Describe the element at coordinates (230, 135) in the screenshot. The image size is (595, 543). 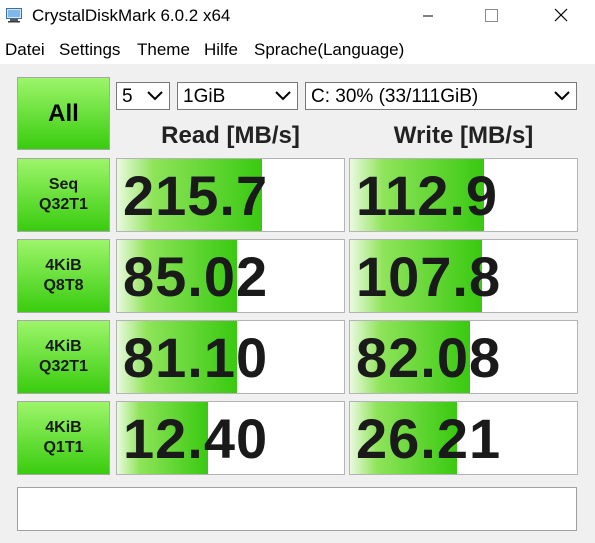
I see `read-column-header: Read [MB/s]` at that location.